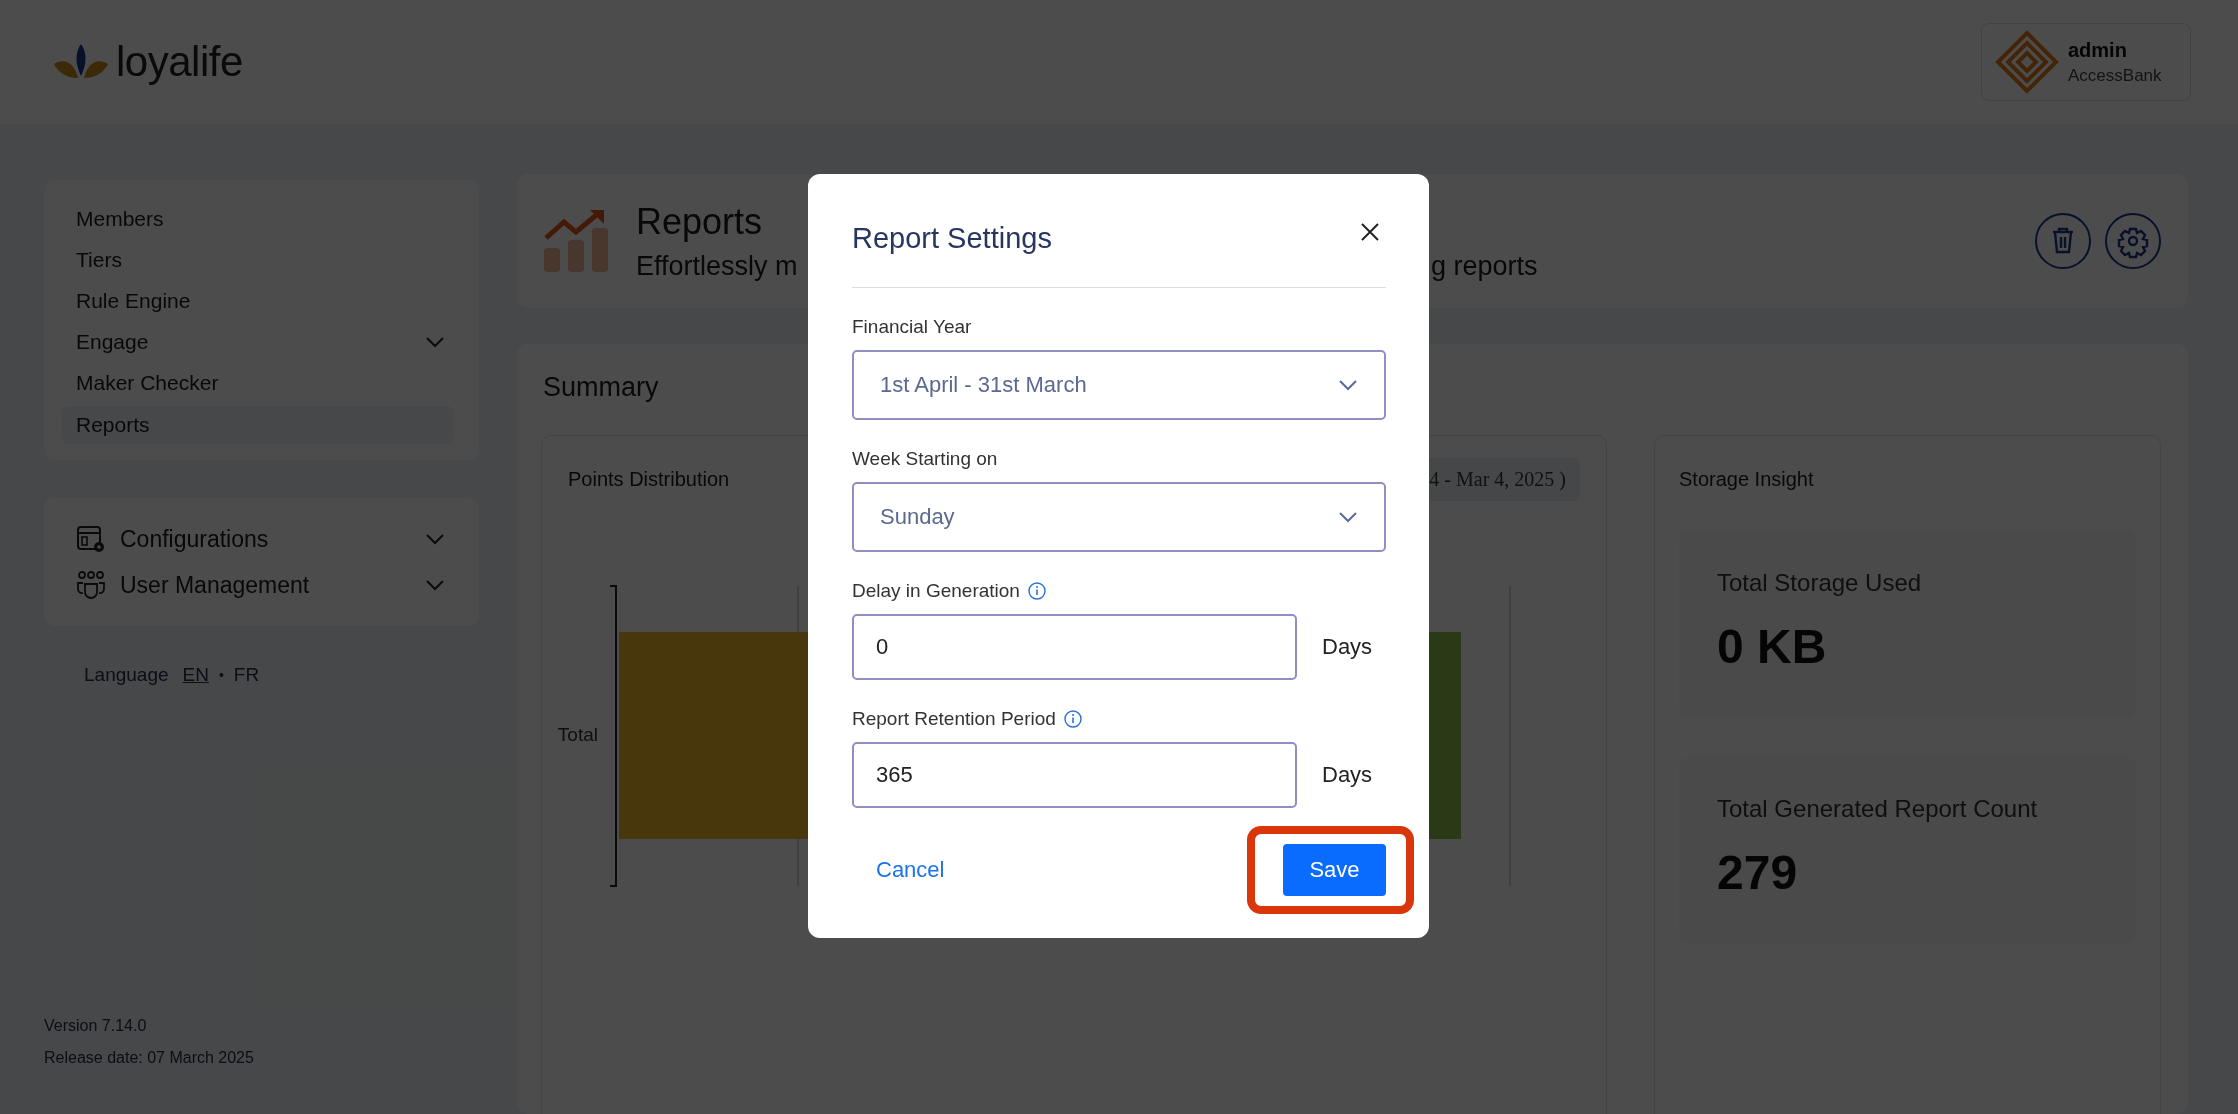 Image resolution: width=2238 pixels, height=1114 pixels. Describe the element at coordinates (1758, 872) in the screenshot. I see `stat-value: 279` at that location.